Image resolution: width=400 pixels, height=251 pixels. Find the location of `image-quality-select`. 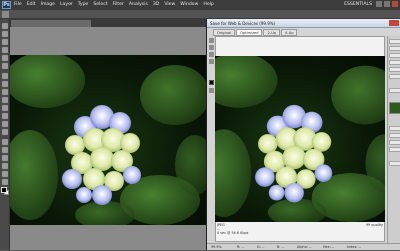

image-quality-select is located at coordinates (394, 149).